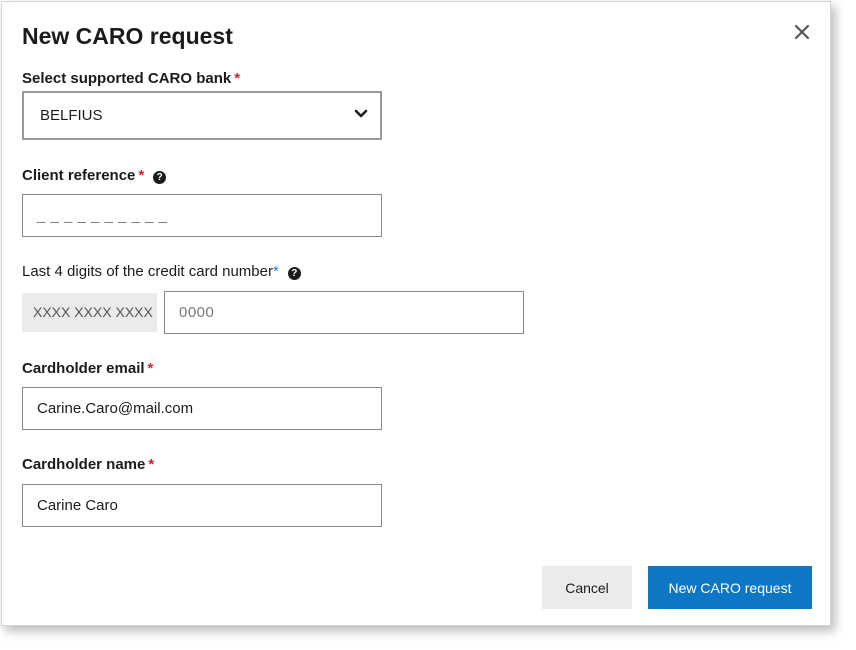 This screenshot has width=856, height=650. Describe the element at coordinates (202, 505) in the screenshot. I see `cardholder-name-input: Carine Caro` at that location.